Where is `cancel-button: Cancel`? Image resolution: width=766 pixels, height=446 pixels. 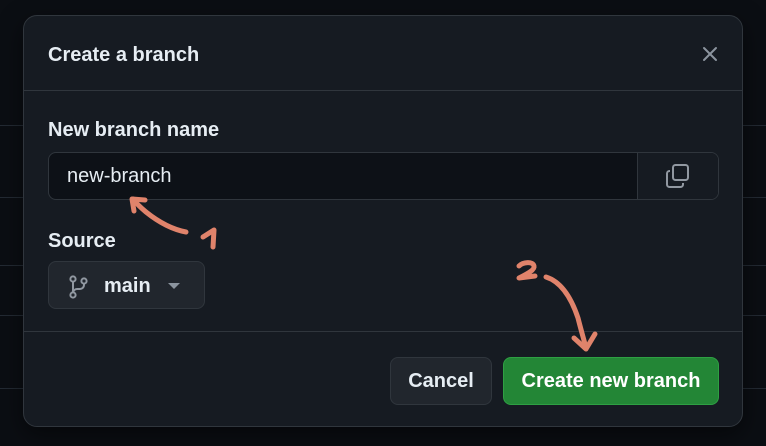 cancel-button: Cancel is located at coordinates (441, 381).